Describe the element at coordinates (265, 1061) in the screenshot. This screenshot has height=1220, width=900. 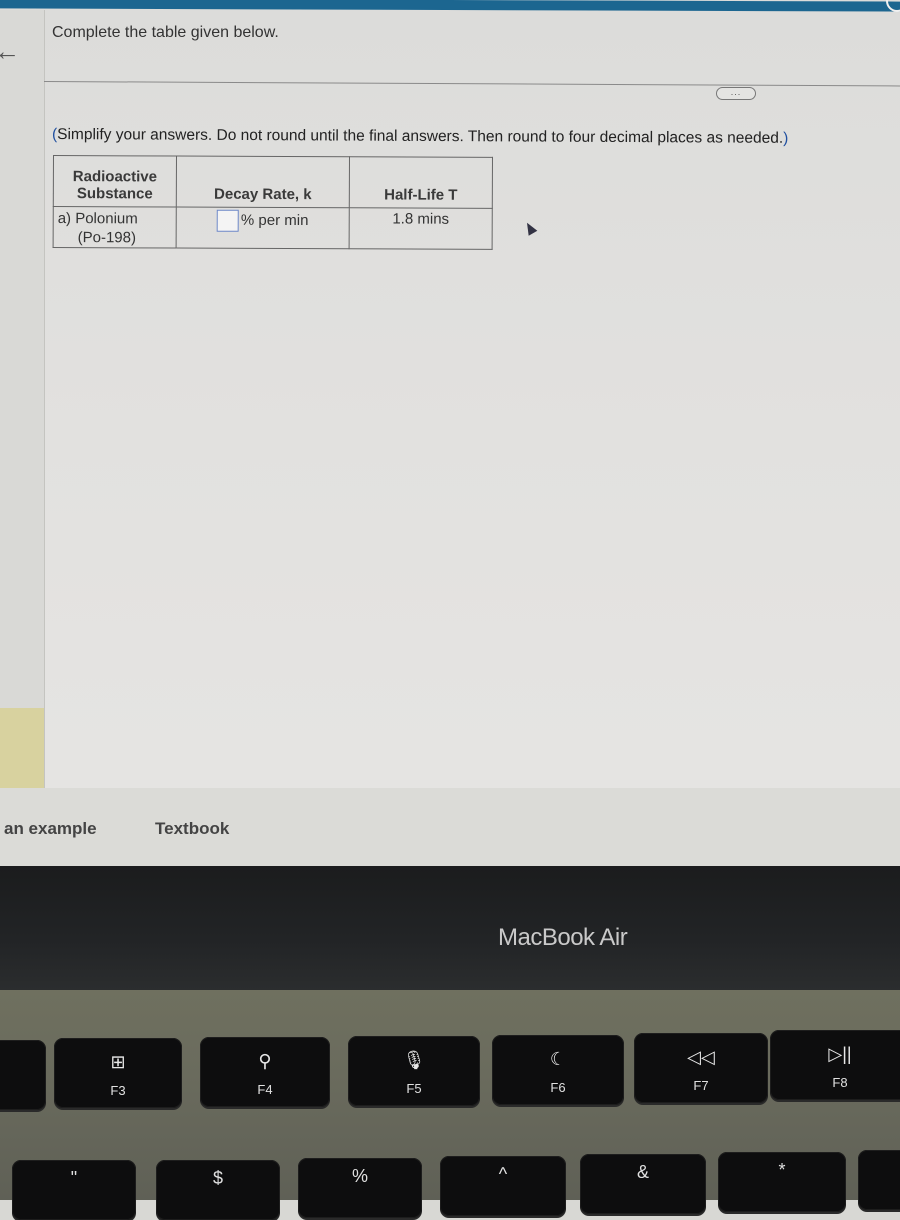
I see `search-icon: ⚲` at that location.